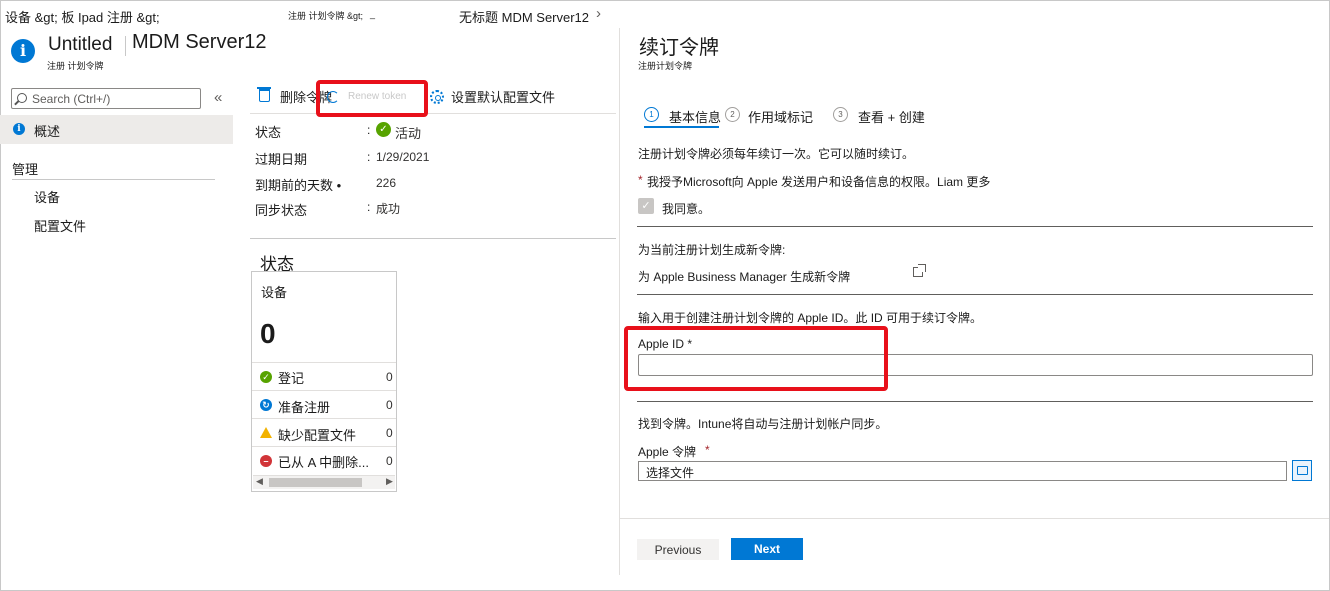  Describe the element at coordinates (125, 46) in the screenshot. I see `title-divider` at that location.